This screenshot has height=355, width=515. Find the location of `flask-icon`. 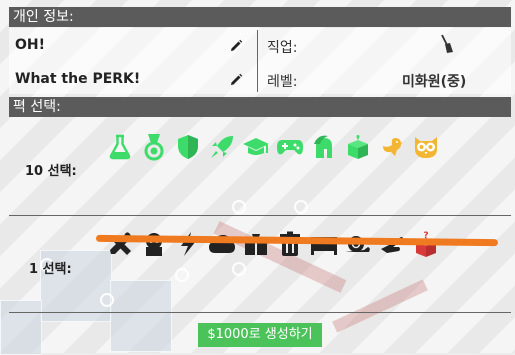

flask-icon is located at coordinates (120, 147).